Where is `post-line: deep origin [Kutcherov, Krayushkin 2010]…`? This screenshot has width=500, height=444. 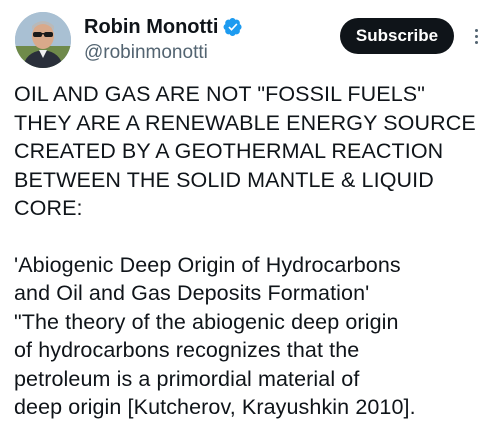
post-line: deep origin [Kutcherov, Krayushkin 2010]… is located at coordinates (215, 407).